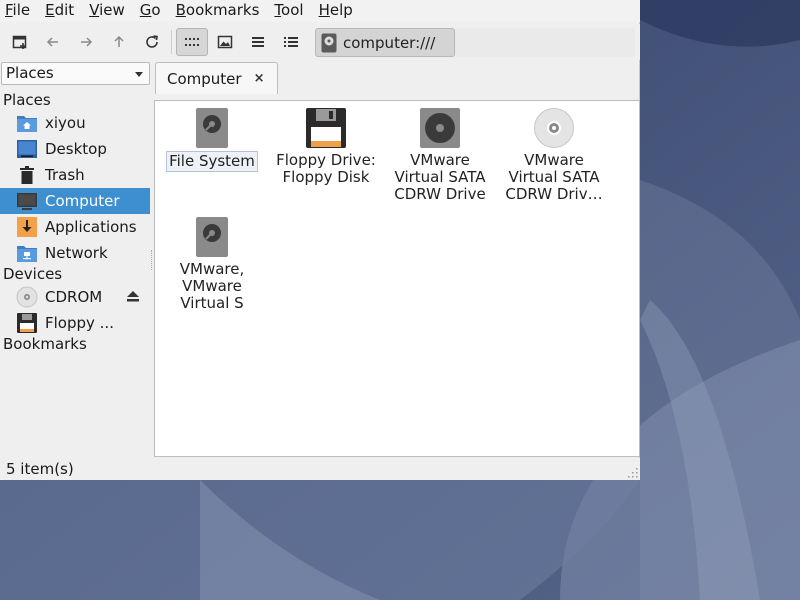  Describe the element at coordinates (326, 160) in the screenshot. I see `file-item-label-line: Floppy Drive:` at that location.